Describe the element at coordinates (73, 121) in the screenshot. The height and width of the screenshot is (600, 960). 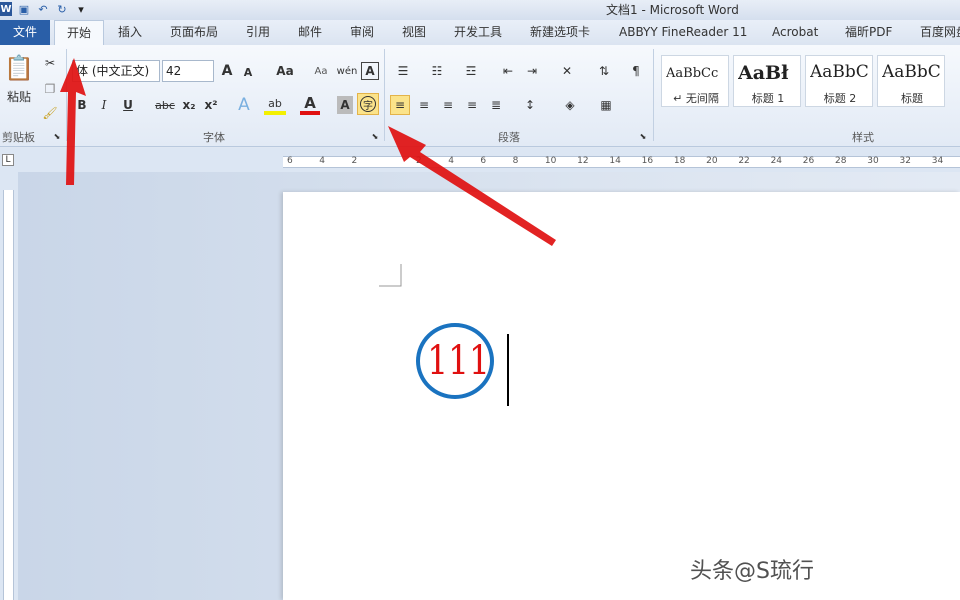
I see `arrow-to-home-tab` at that location.